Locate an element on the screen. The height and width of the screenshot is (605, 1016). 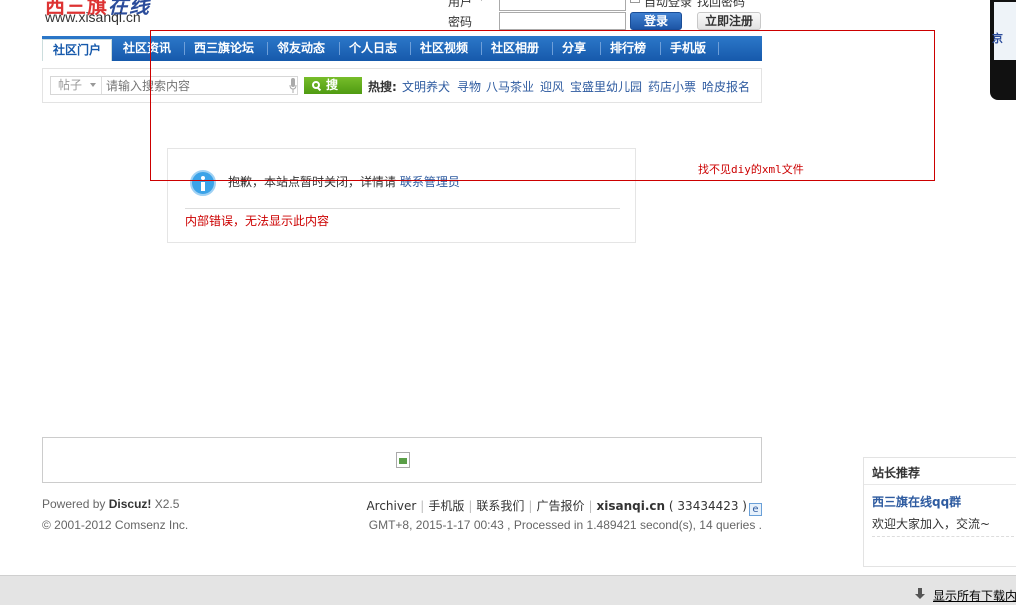
auto-login-checkbox is located at coordinates (635, 1).